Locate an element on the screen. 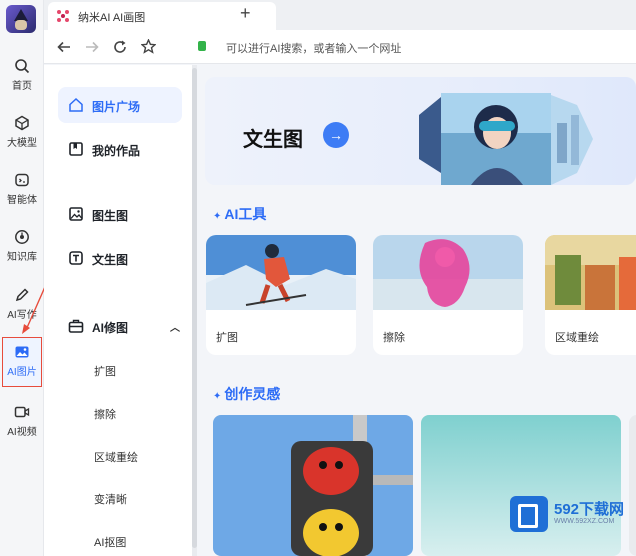 Image resolution: width=636 pixels, height=556 pixels. sidebar-item-image-to-image: 图生图 is located at coordinates (120, 214).